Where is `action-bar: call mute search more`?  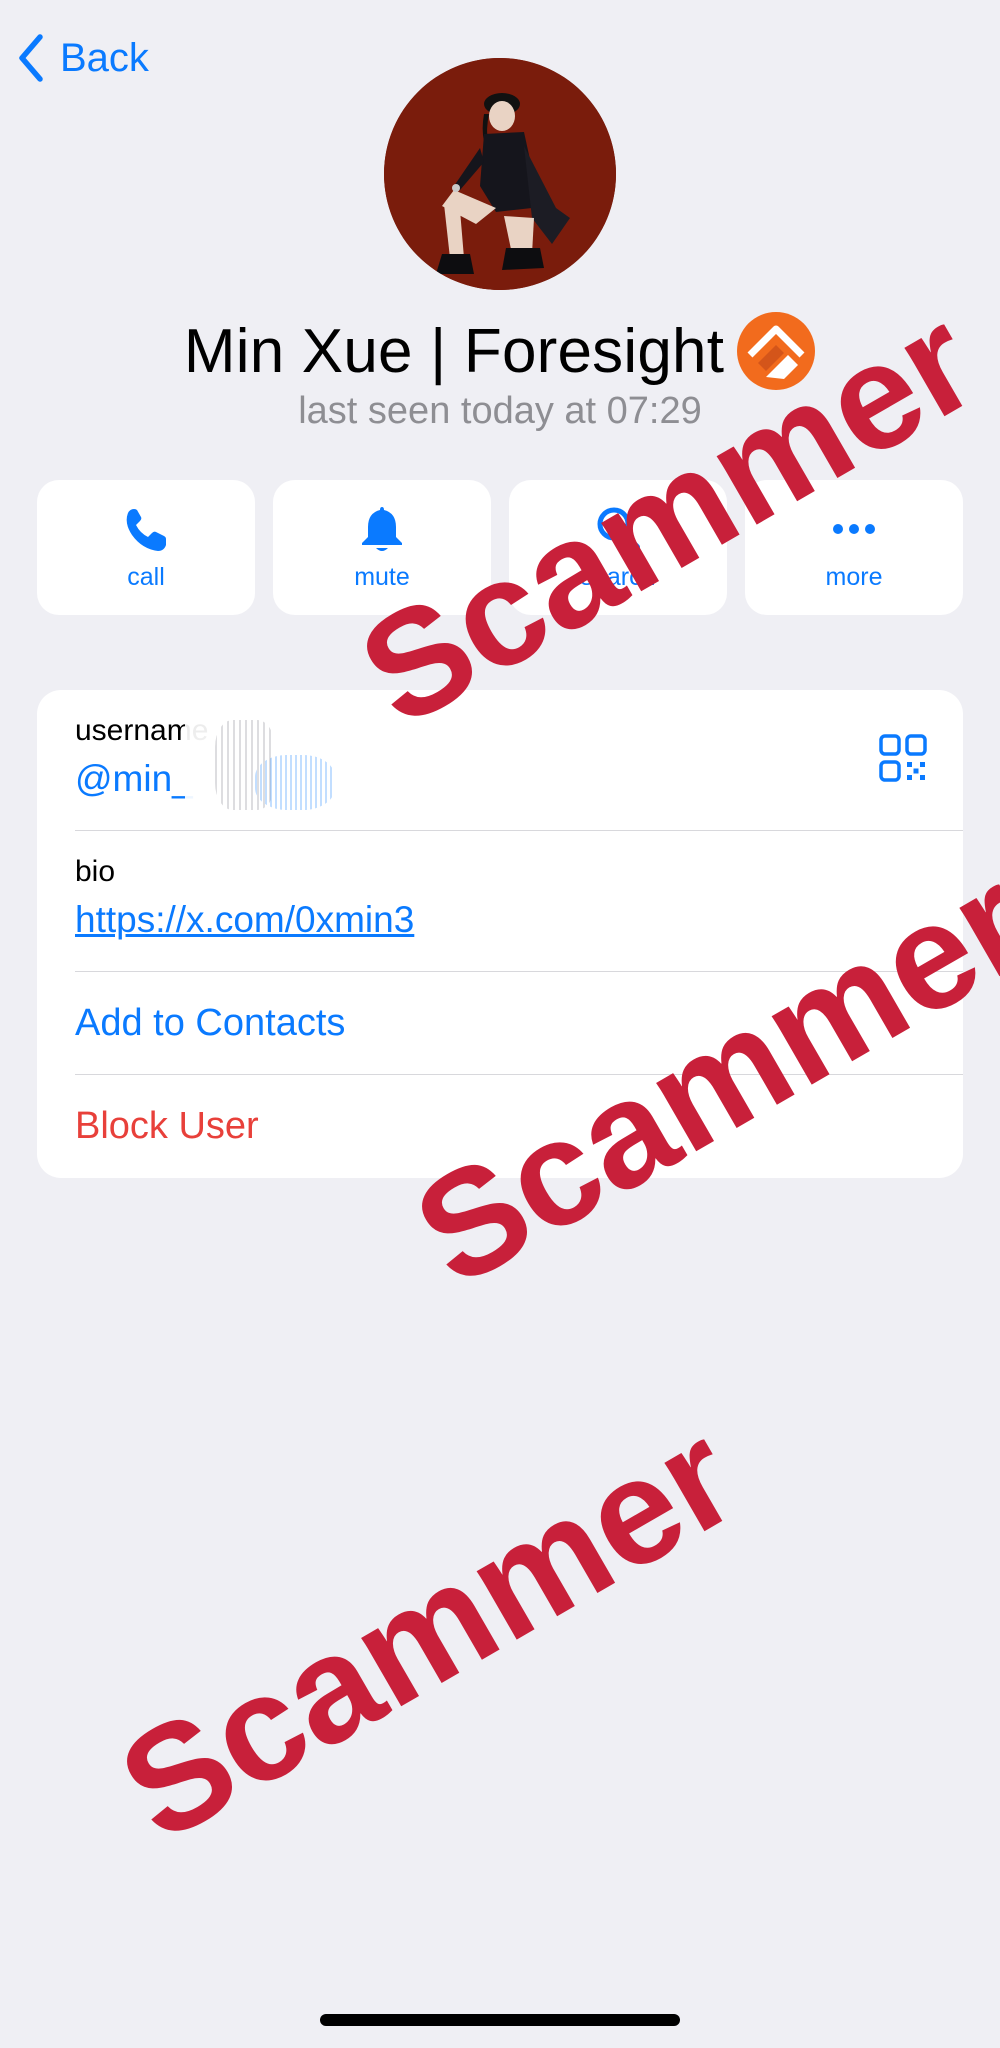 action-bar: call mute search more is located at coordinates (500, 547).